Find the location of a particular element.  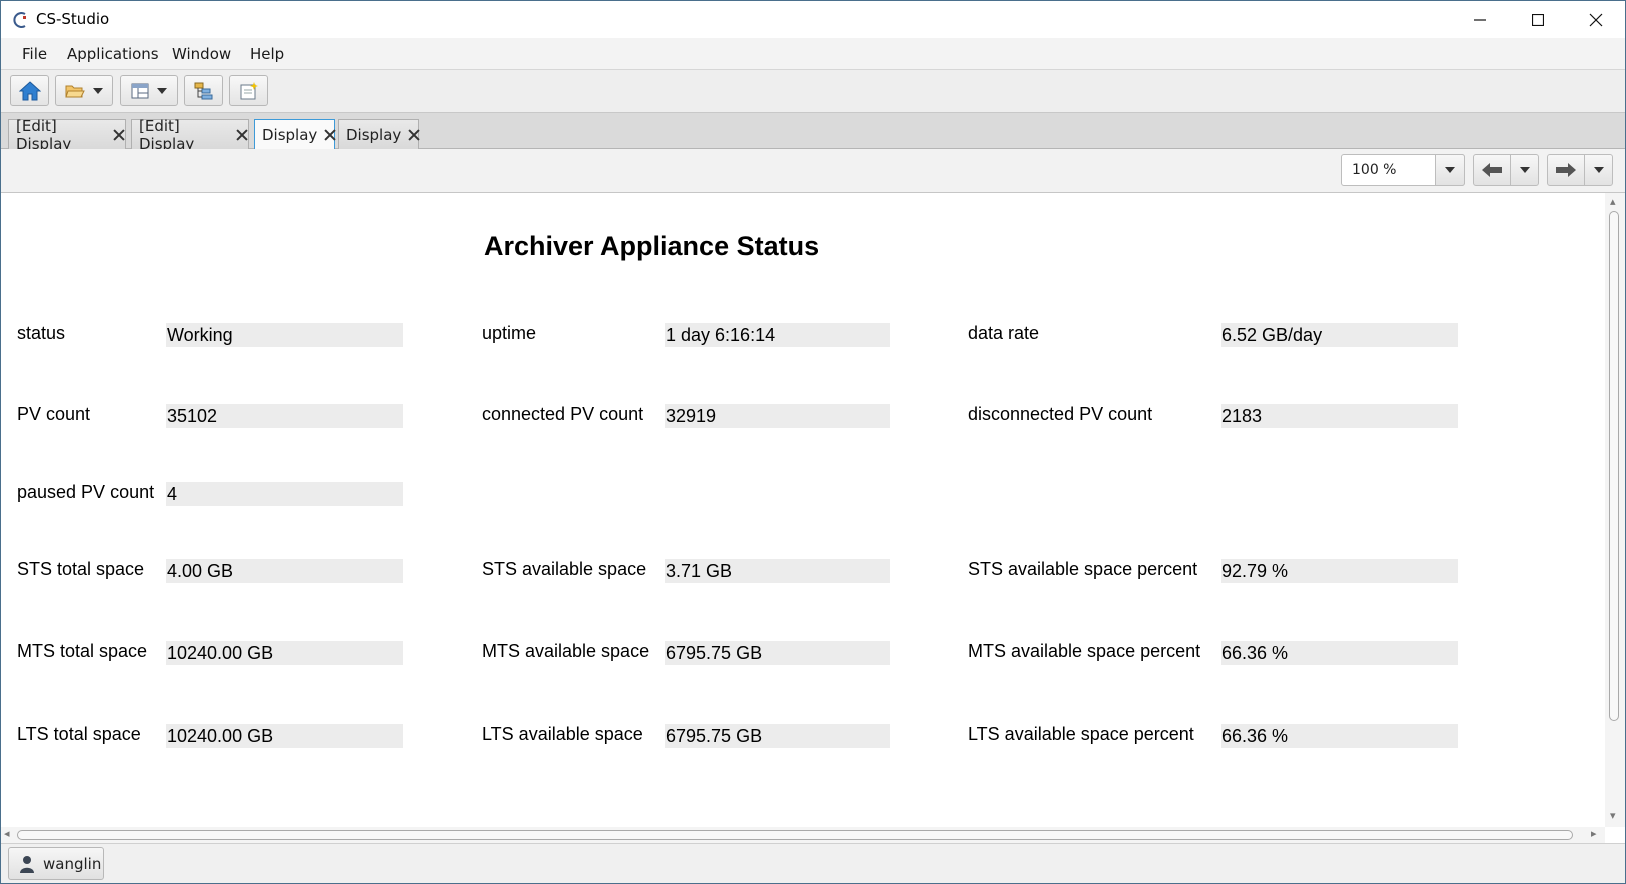

connected-pv-count-label: connected PV count is located at coordinates (563, 414).